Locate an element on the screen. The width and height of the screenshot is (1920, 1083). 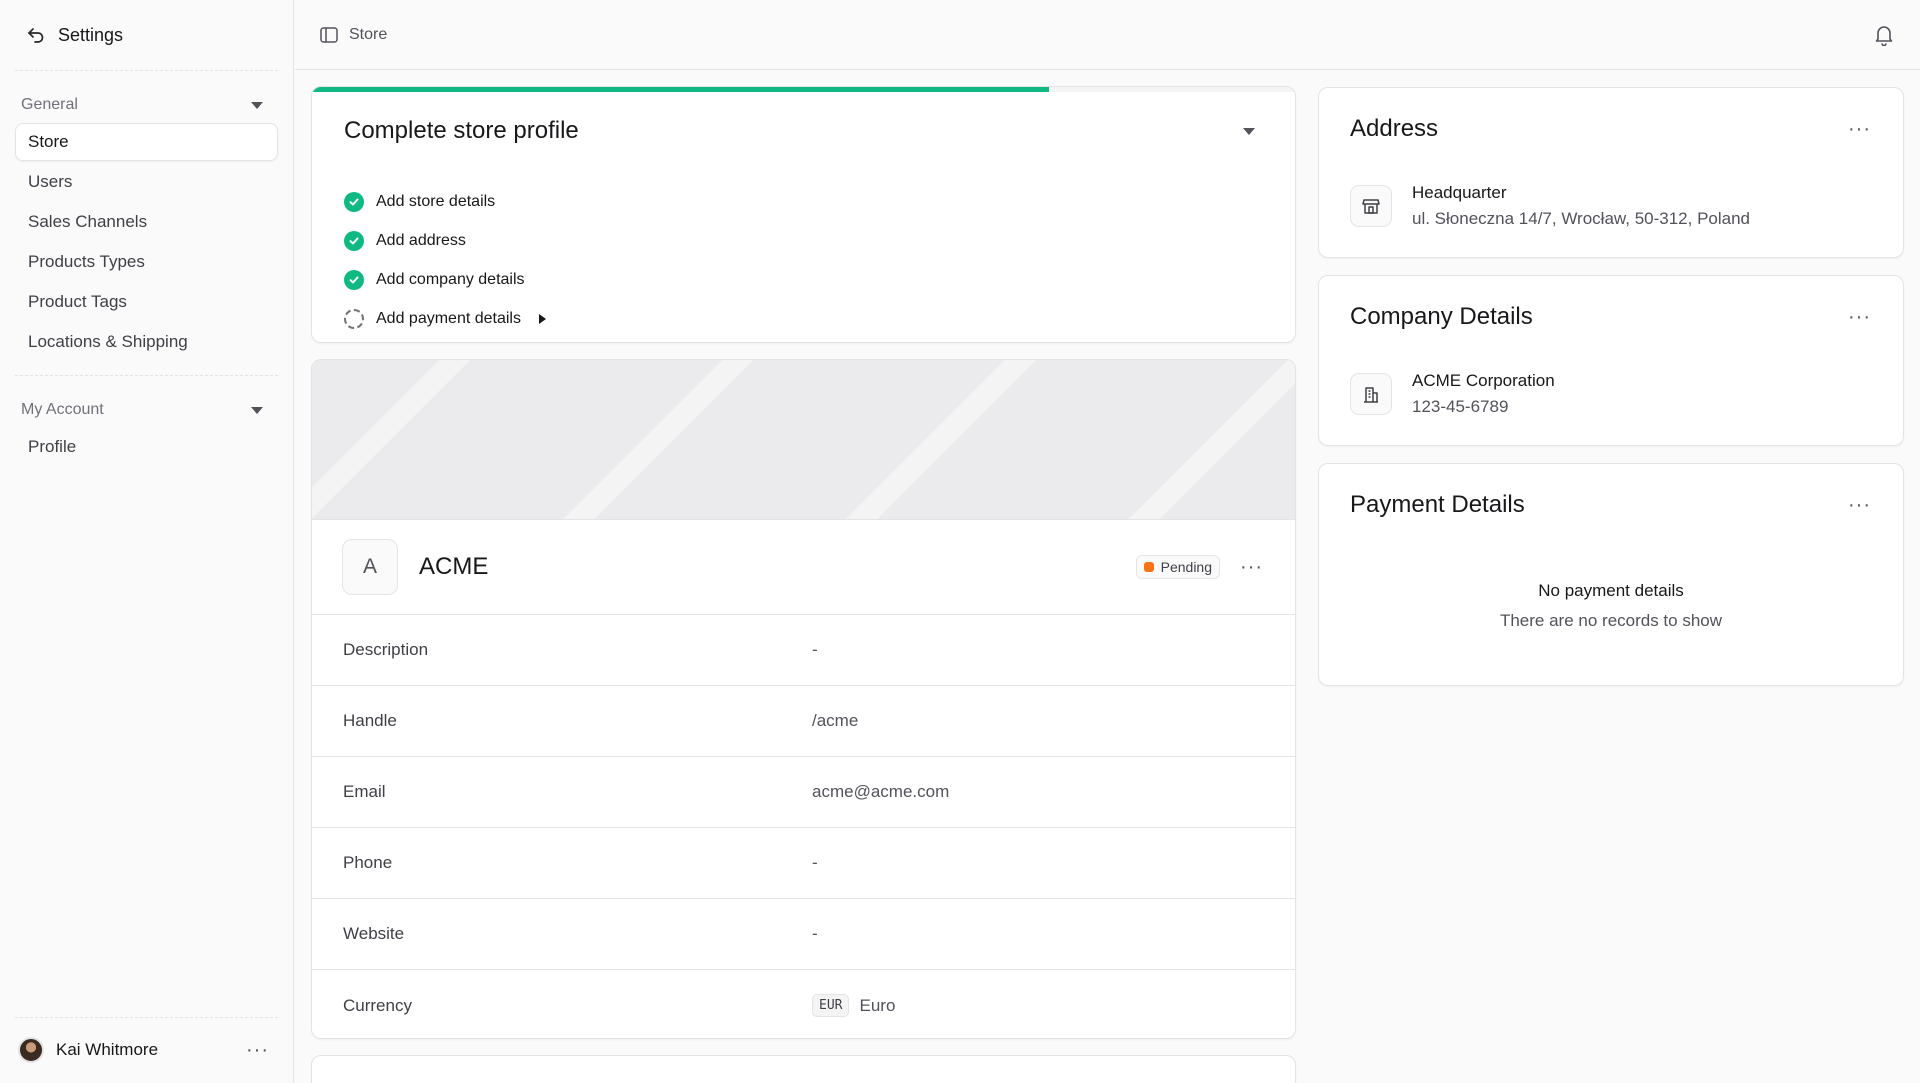
field-row-email: Email acme@acme.com is located at coordinates (803, 792).